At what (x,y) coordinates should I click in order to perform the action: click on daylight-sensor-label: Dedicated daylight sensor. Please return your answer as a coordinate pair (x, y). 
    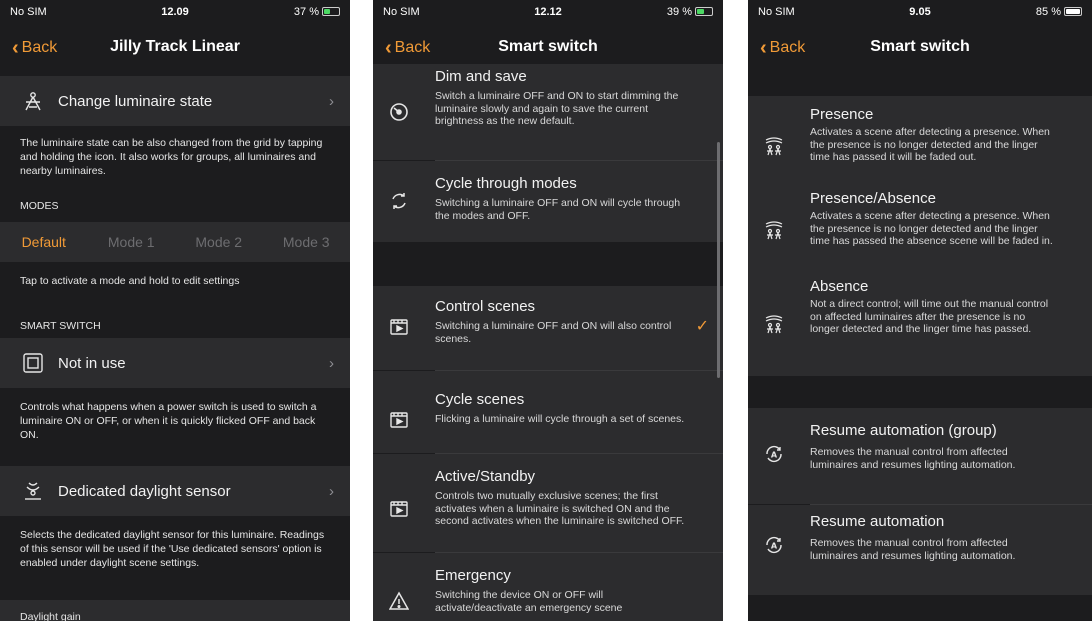
    Looking at the image, I should click on (144, 491).